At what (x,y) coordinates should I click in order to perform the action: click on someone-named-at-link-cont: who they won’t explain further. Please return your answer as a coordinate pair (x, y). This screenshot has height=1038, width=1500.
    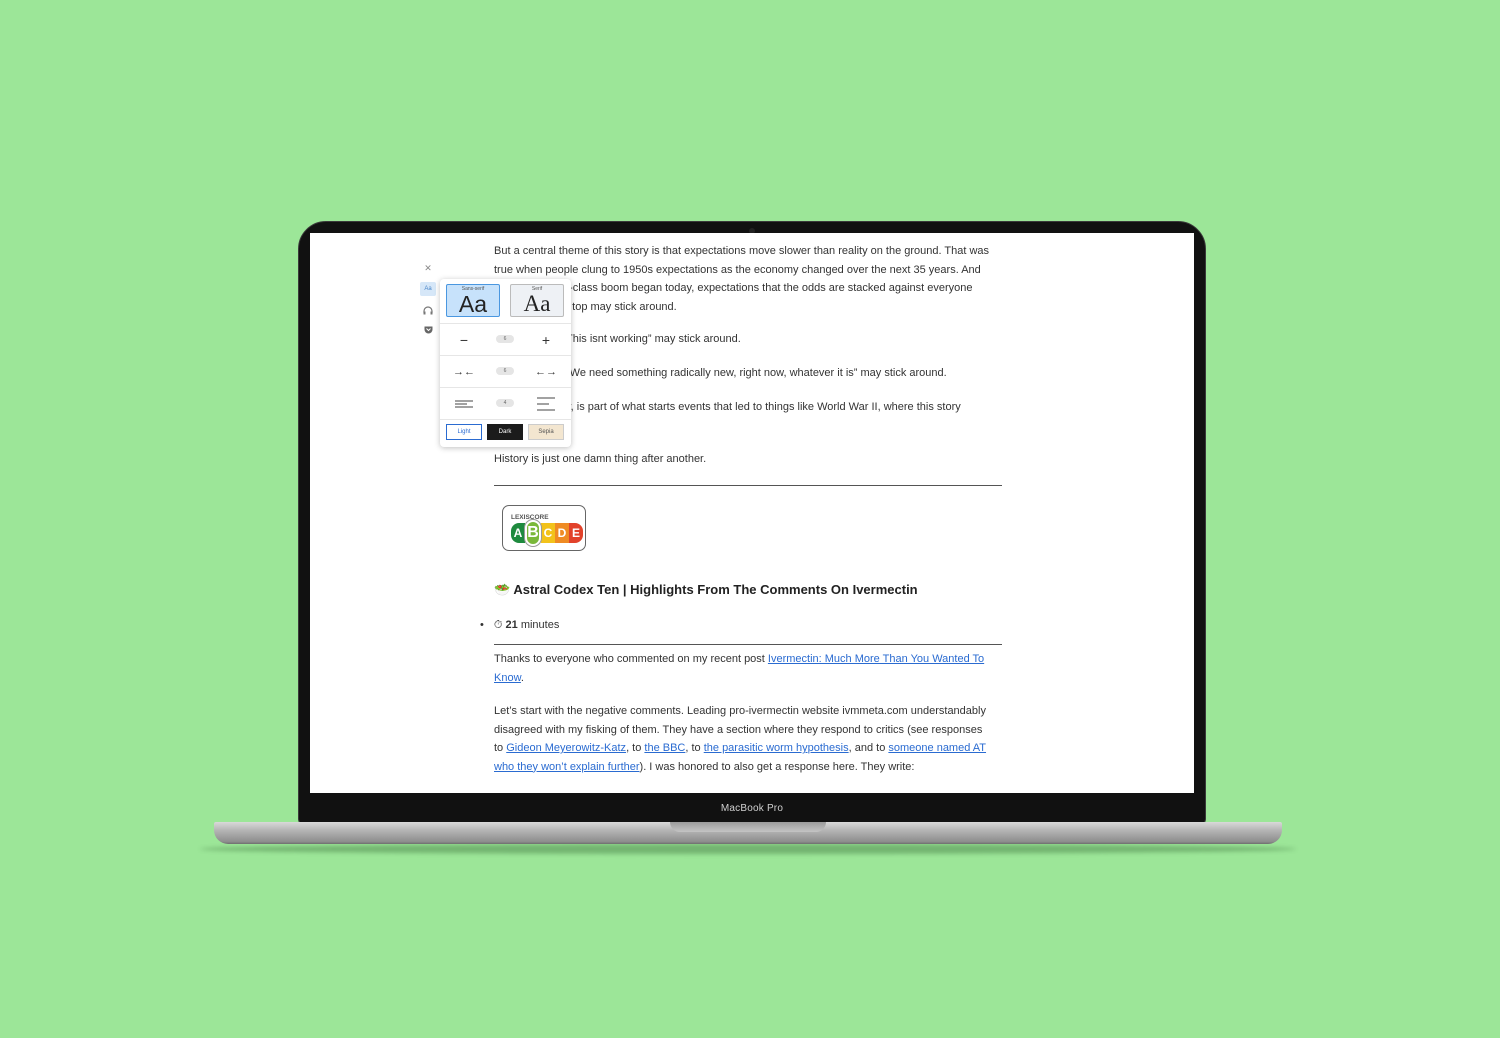
    Looking at the image, I should click on (567, 767).